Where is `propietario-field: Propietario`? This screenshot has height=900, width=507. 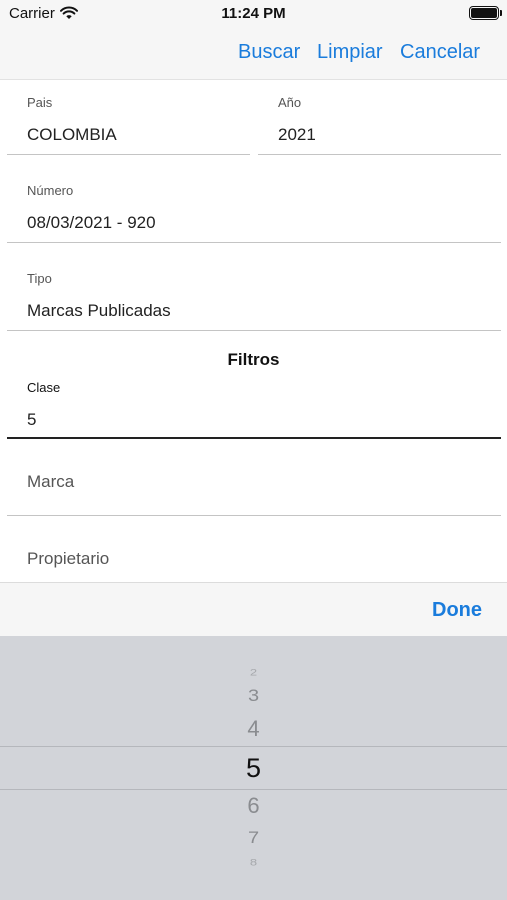
propietario-field: Propietario is located at coordinates (254, 556).